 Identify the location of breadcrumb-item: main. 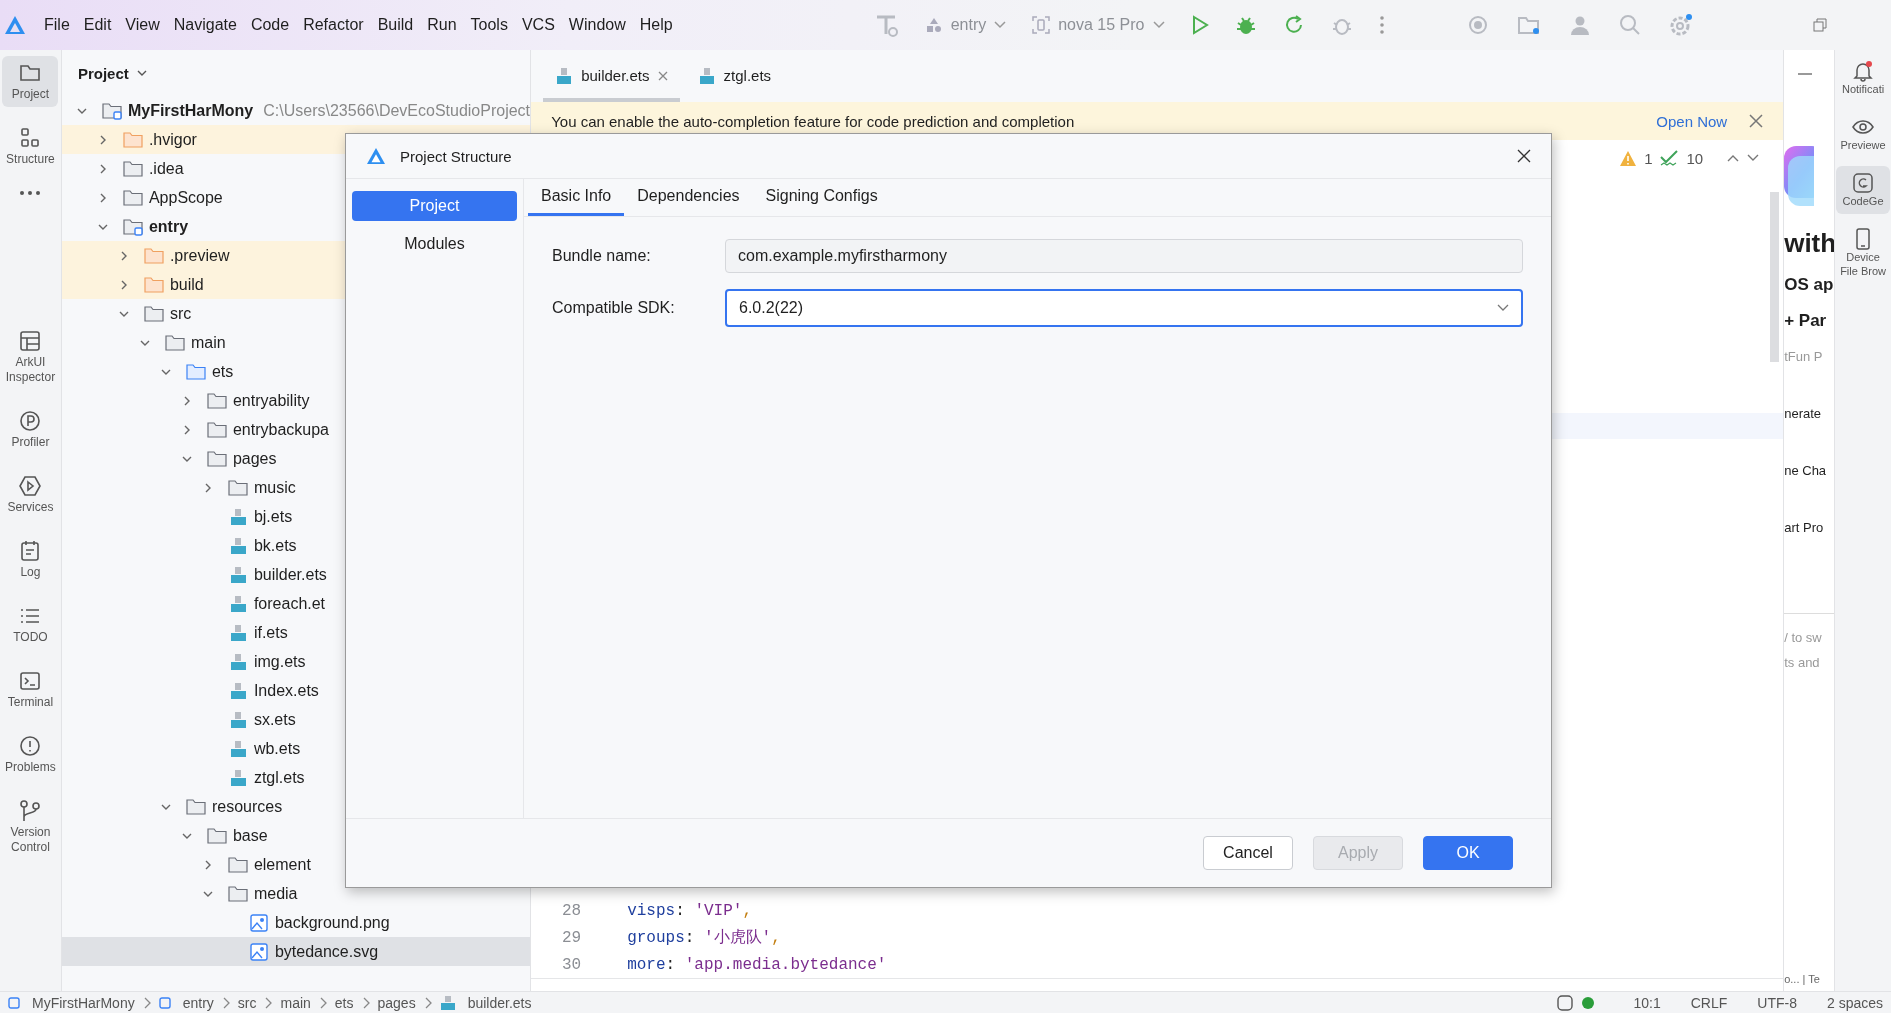
(295, 1003).